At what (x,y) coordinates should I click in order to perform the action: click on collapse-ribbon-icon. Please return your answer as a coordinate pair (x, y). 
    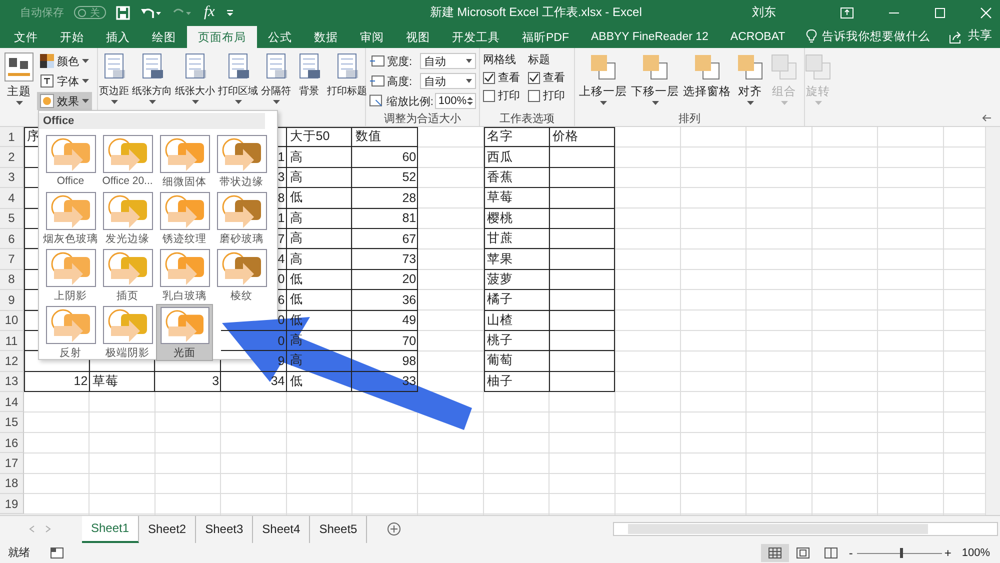
    Looking at the image, I should click on (987, 118).